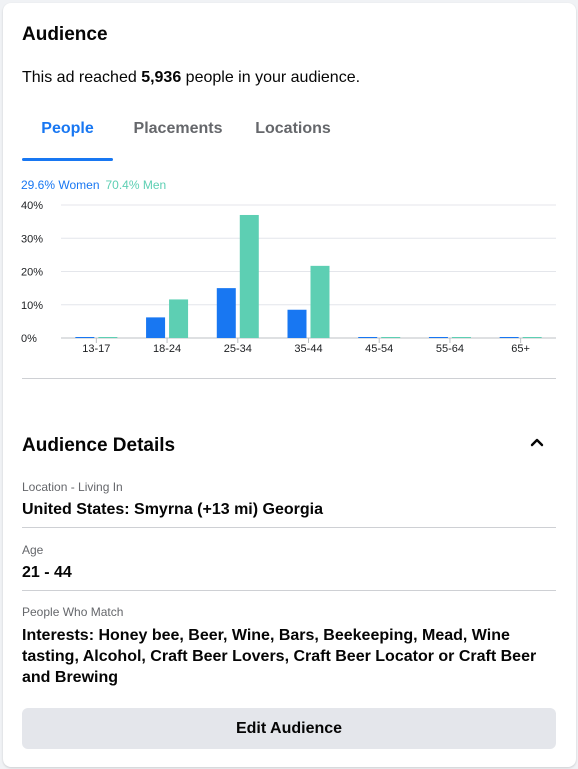 Image resolution: width=578 pixels, height=769 pixels. What do you see at coordinates (32, 306) in the screenshot?
I see `y-tick-label: 10%` at bounding box center [32, 306].